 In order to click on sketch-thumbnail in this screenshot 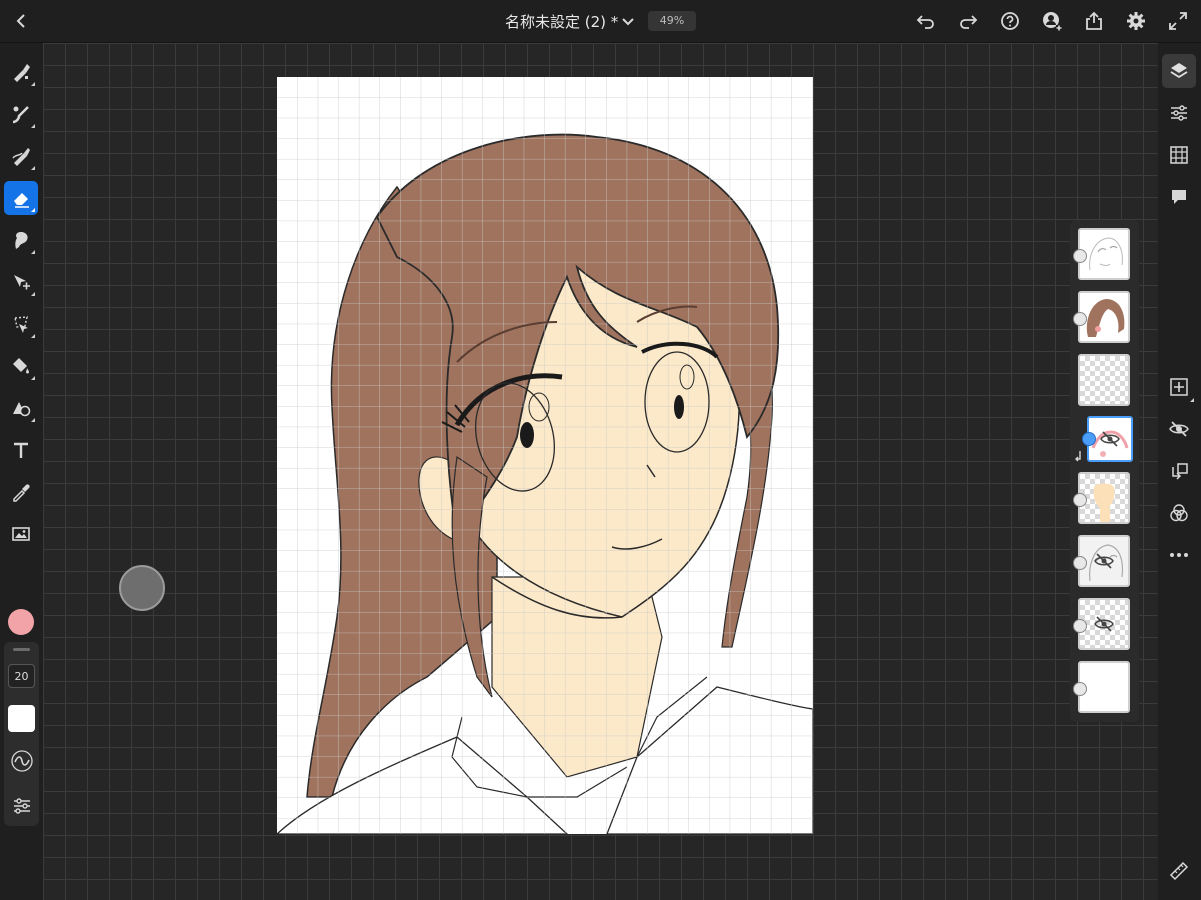, I will do `click(1106, 254)`.